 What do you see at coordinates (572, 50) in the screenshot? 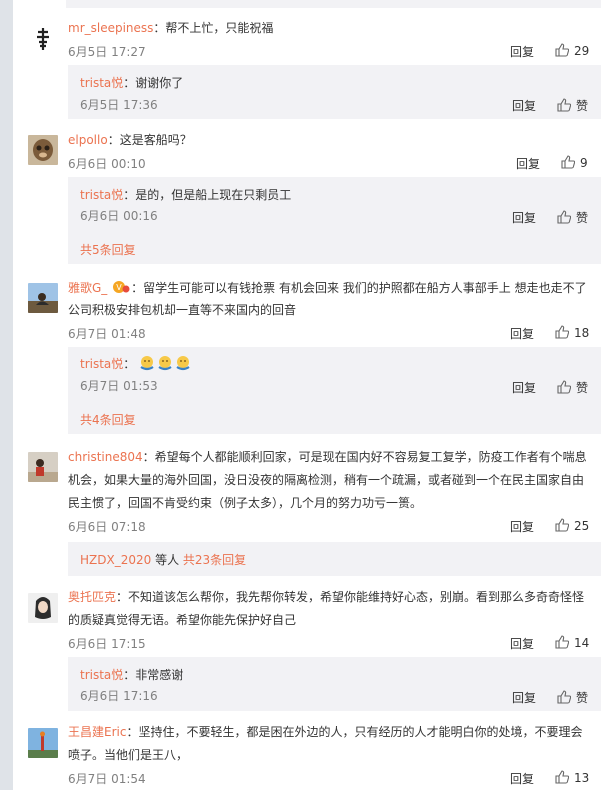
I see `like-button: 29` at bounding box center [572, 50].